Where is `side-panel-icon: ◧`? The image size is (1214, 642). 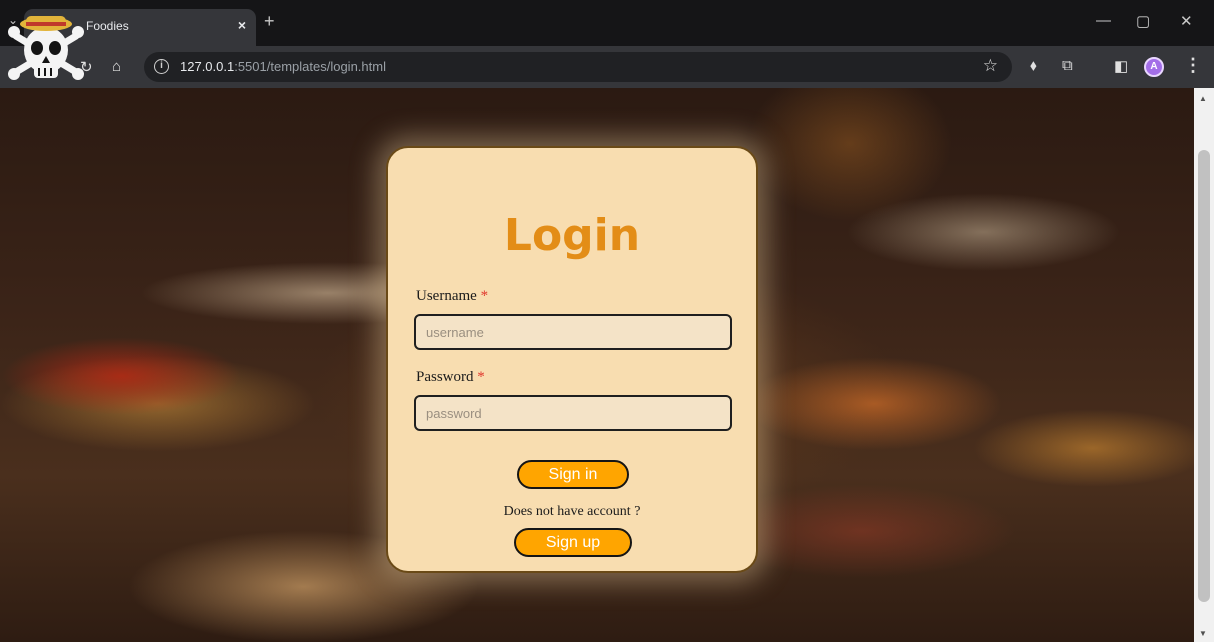 side-panel-icon: ◧ is located at coordinates (1121, 66).